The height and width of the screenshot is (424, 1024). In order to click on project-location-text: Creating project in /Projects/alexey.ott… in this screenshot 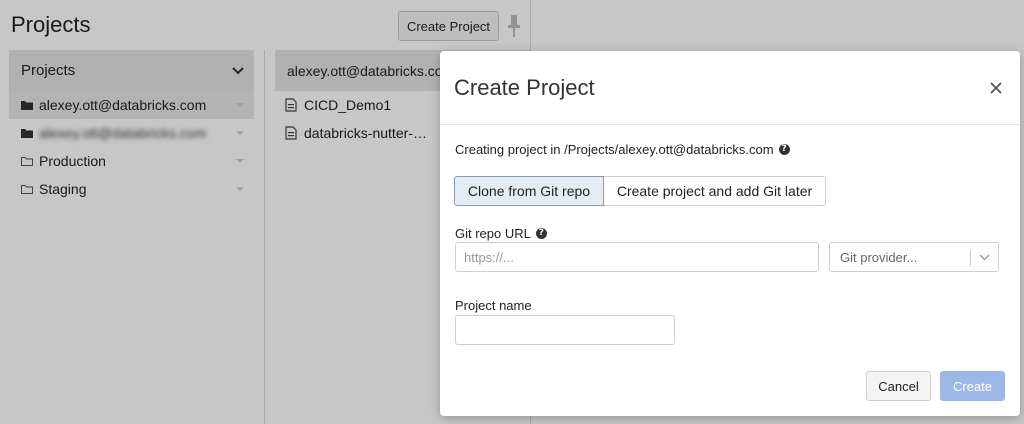, I will do `click(614, 149)`.